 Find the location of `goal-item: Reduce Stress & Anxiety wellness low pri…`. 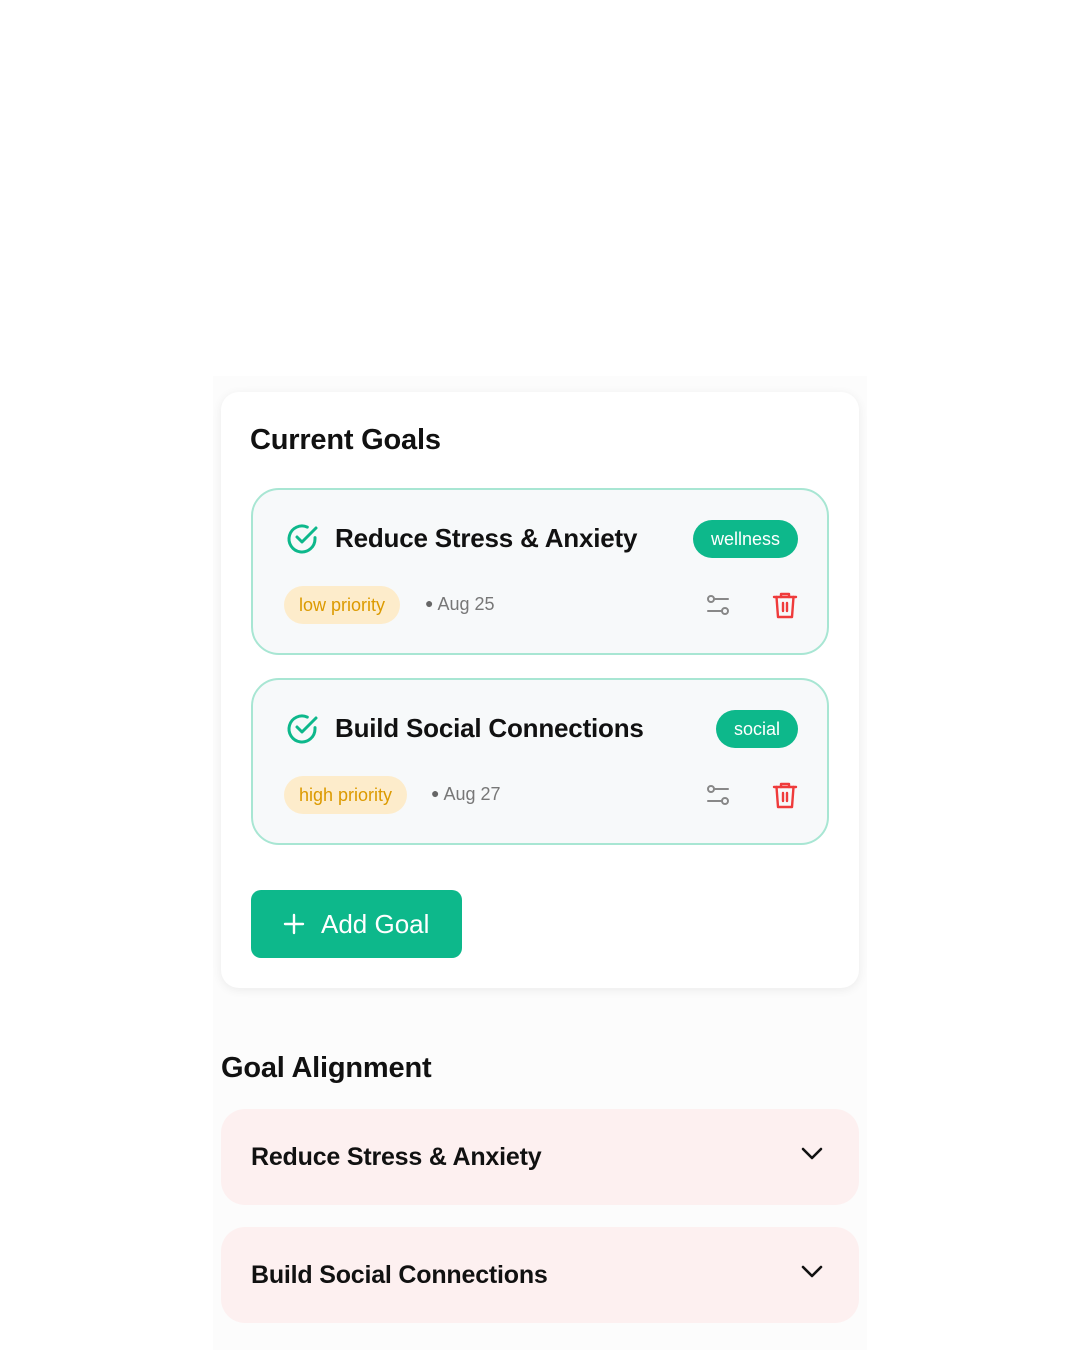

goal-item: Reduce Stress & Anxiety wellness low pri… is located at coordinates (540, 571).